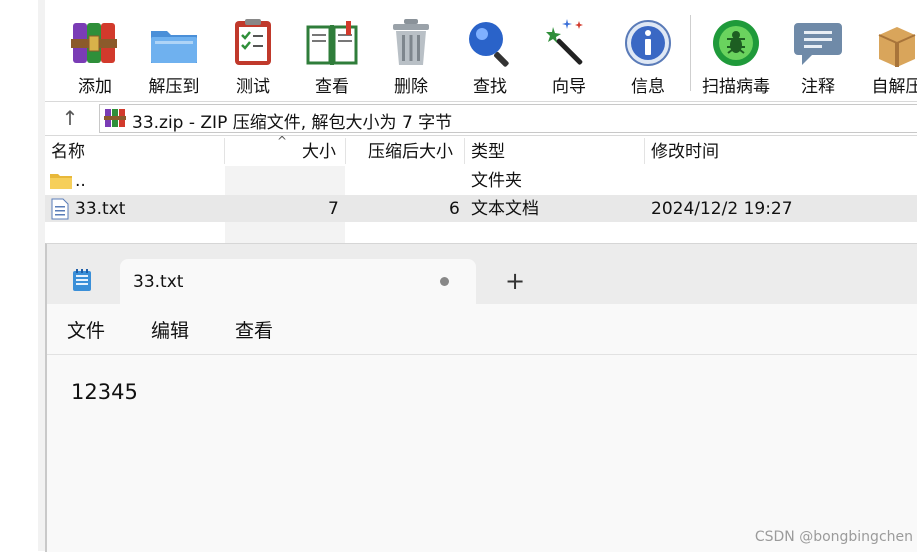 The width and height of the screenshot is (917, 552). What do you see at coordinates (80, 181) in the screenshot?
I see `file-name: ..` at bounding box center [80, 181].